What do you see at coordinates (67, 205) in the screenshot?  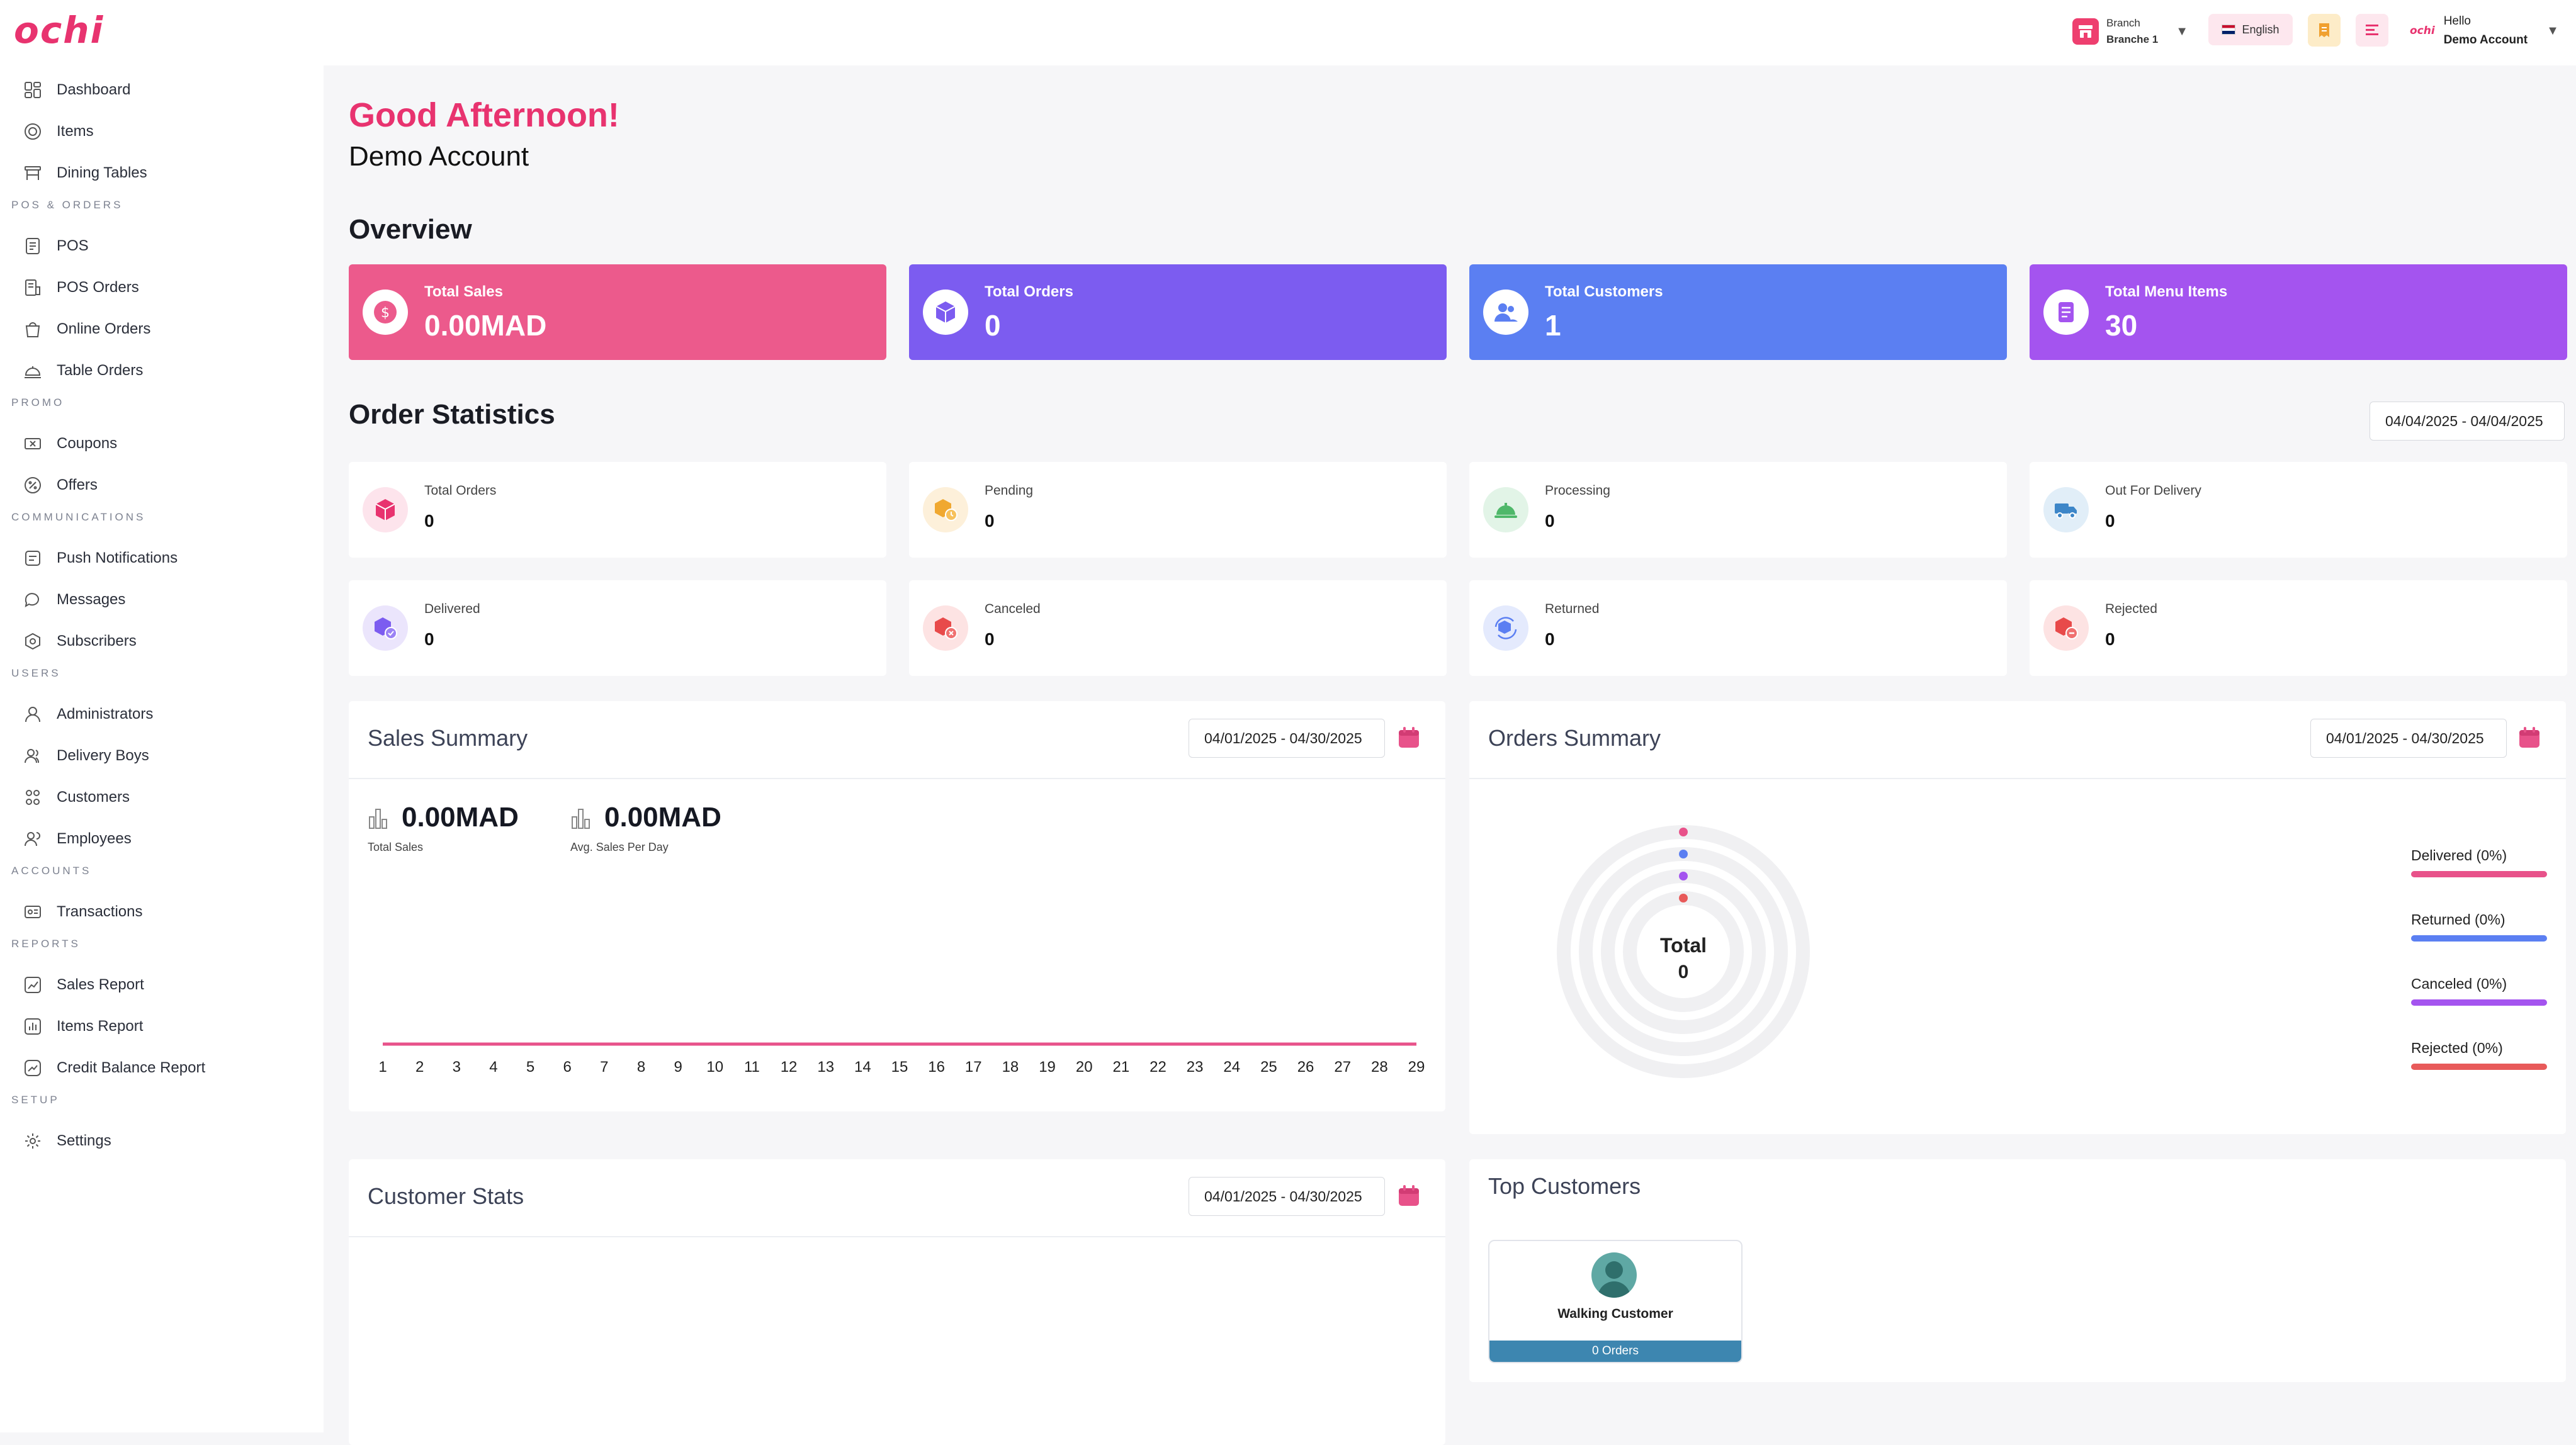 I see `sidebar-section-pos-orders: POS & ORDERS` at bounding box center [67, 205].